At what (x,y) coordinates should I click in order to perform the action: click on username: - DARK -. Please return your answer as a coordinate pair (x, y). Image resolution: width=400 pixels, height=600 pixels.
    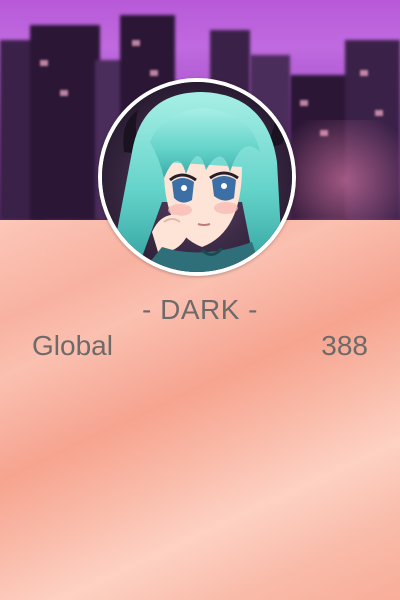
    Looking at the image, I should click on (200, 309).